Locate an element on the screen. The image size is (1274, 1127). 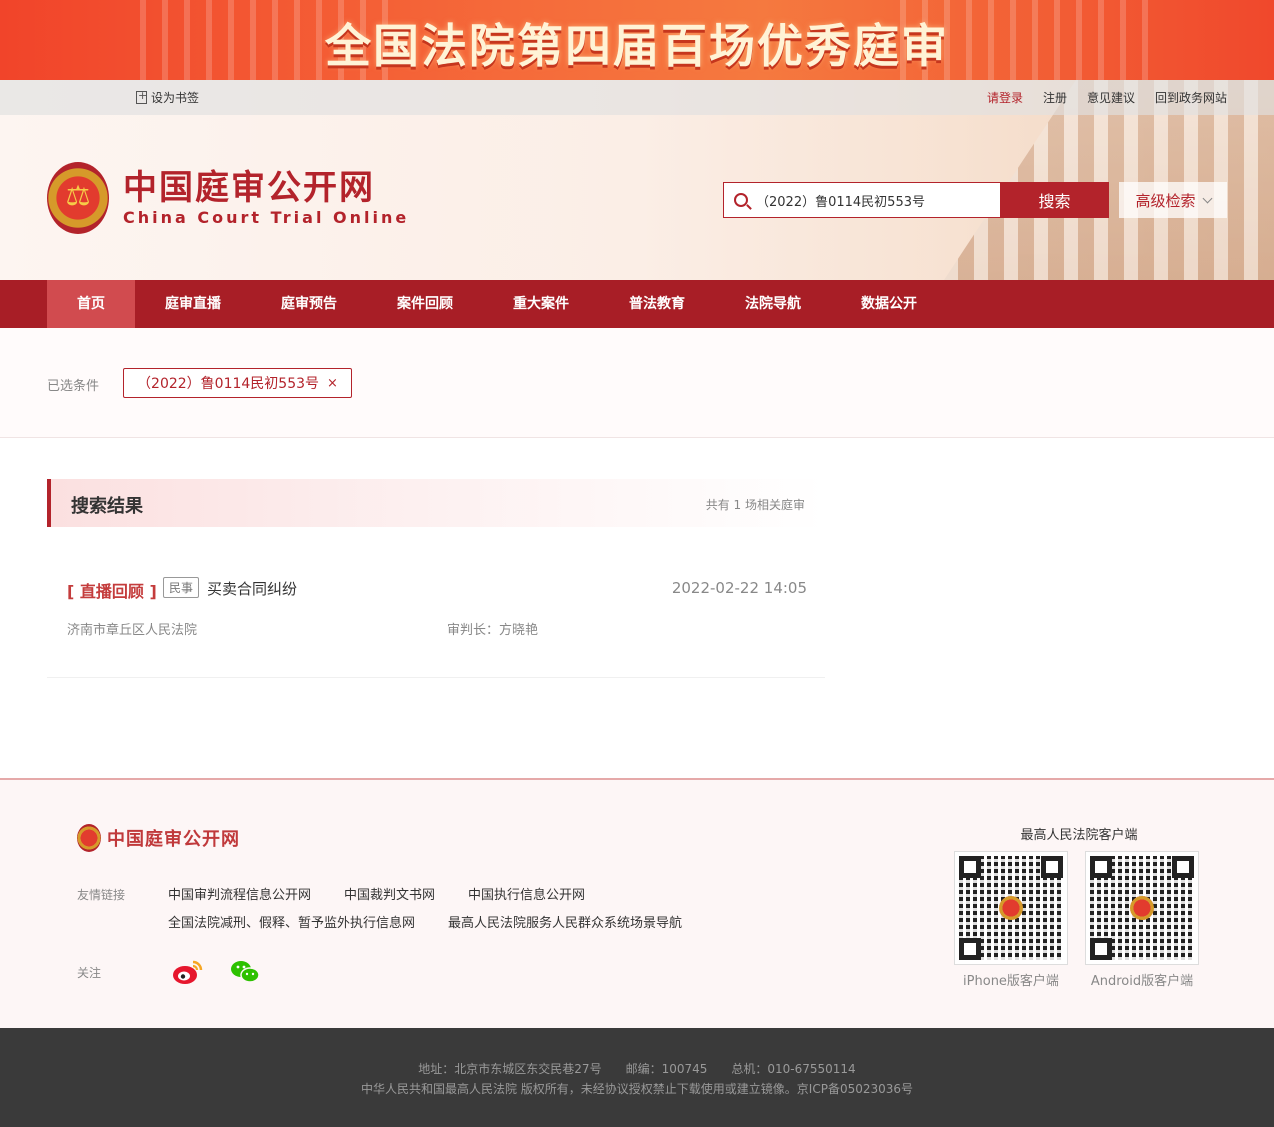
advanced-search-button: 高级检索 is located at coordinates (1173, 200).